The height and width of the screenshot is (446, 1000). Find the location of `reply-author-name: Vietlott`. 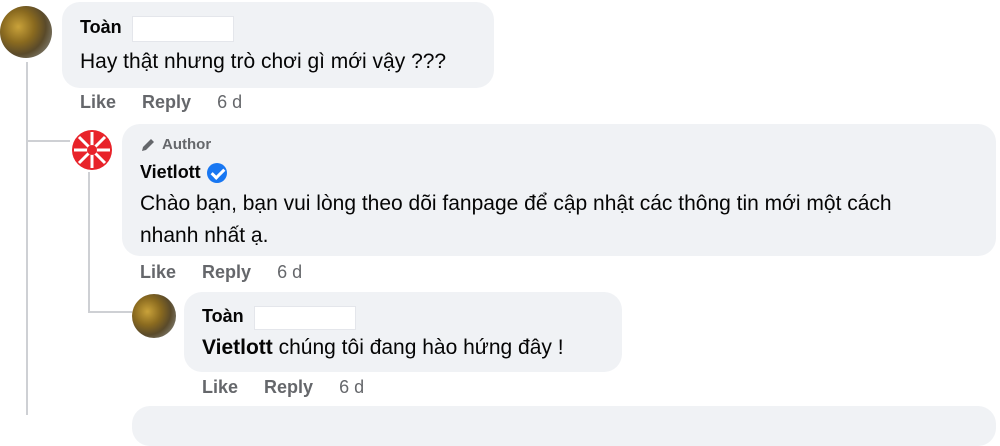

reply-author-name: Vietlott is located at coordinates (170, 172).